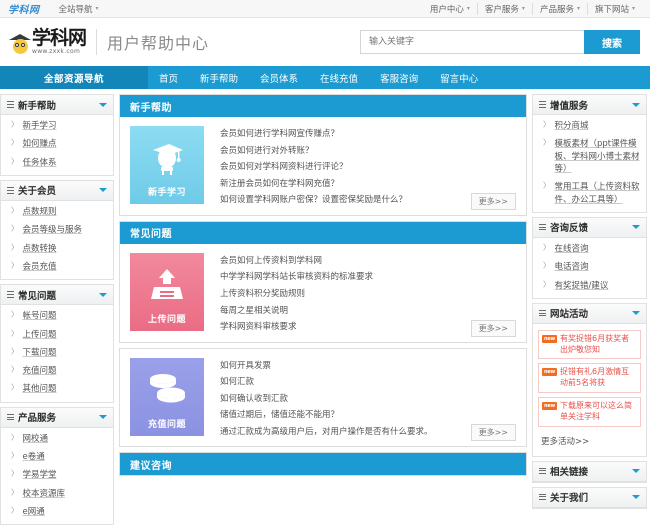  Describe the element at coordinates (74, 77) in the screenshot. I see `nav-all-resources: 全部资源导航` at that location.